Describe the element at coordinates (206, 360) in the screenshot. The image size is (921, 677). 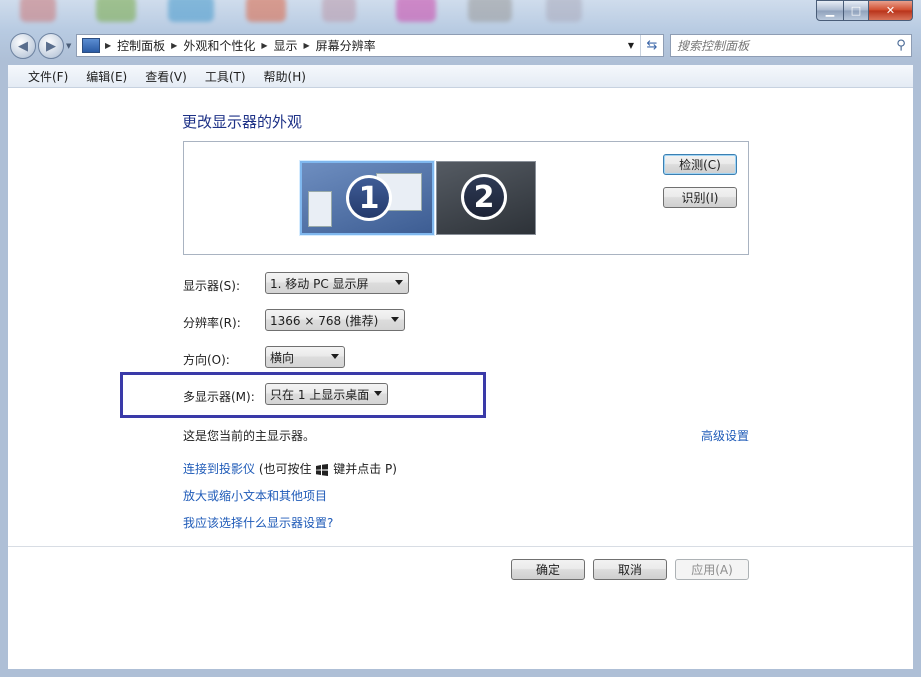
I see `orientation-label: 方向(O):` at that location.